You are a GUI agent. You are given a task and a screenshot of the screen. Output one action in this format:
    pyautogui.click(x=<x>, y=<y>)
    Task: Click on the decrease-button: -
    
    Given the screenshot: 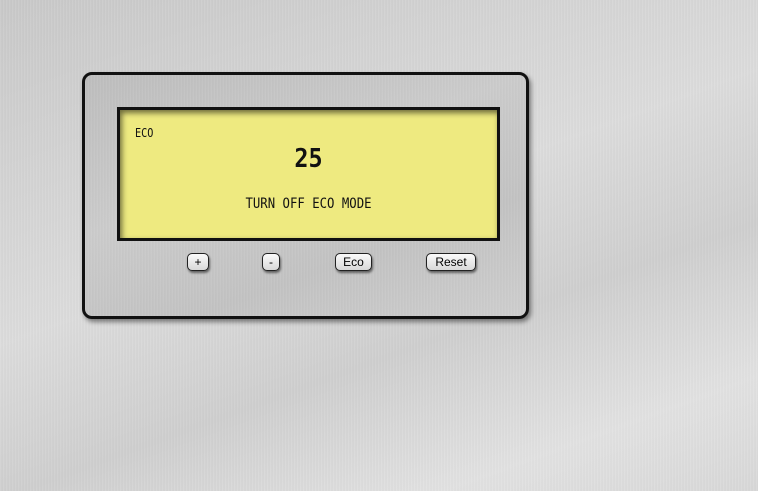 What is the action you would take?
    pyautogui.click(x=271, y=262)
    